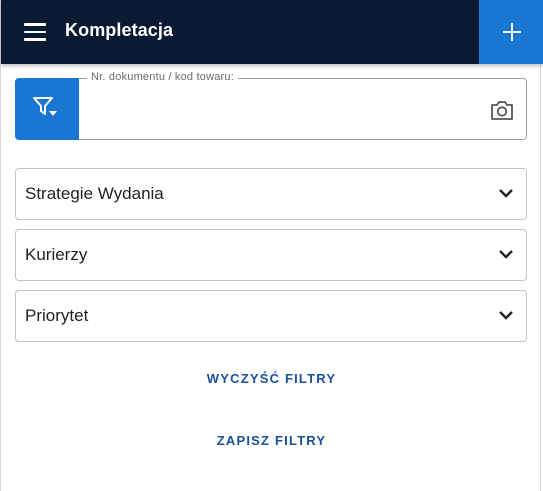 Image resolution: width=543 pixels, height=491 pixels. I want to click on page-title: Kompletacja, so click(119, 30).